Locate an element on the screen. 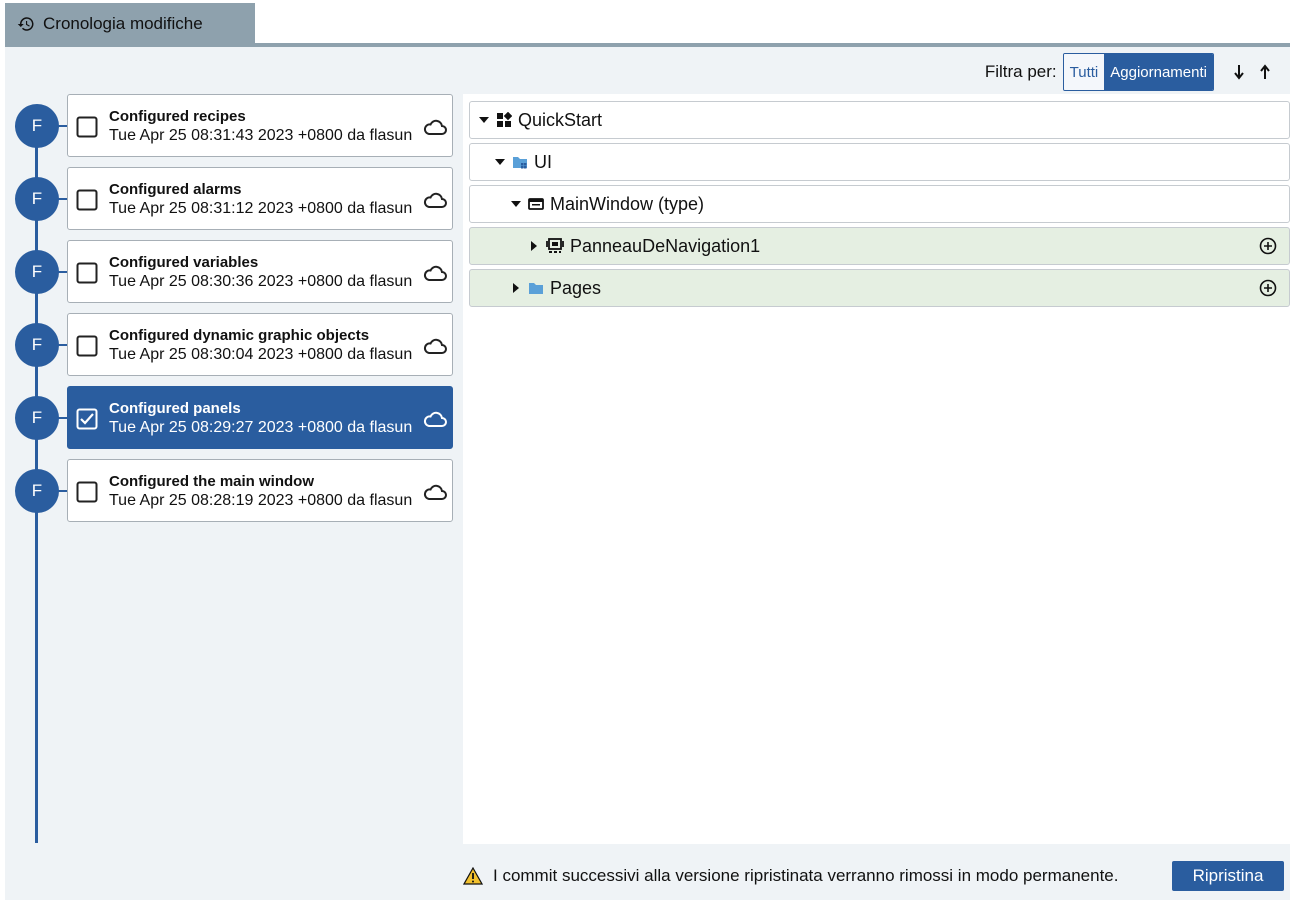 The width and height of the screenshot is (1290, 900). sort-ascending-button is located at coordinates (1265, 72).